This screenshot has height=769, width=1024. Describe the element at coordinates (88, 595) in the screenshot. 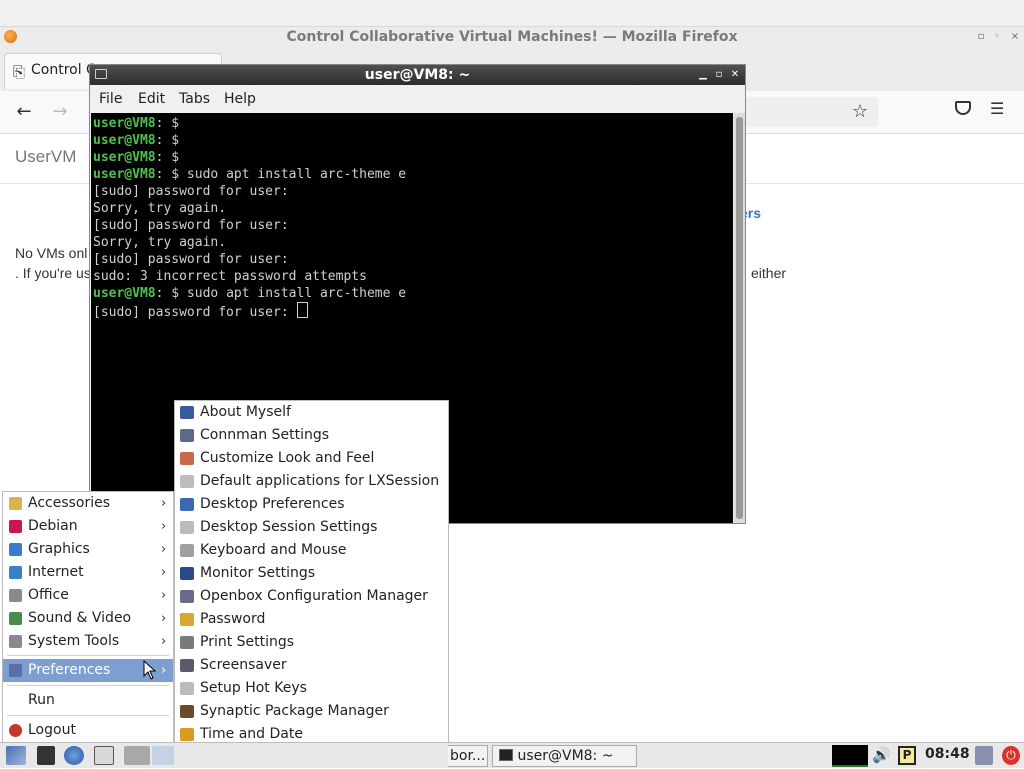

I see `start-menu-item-office: Office ›` at that location.